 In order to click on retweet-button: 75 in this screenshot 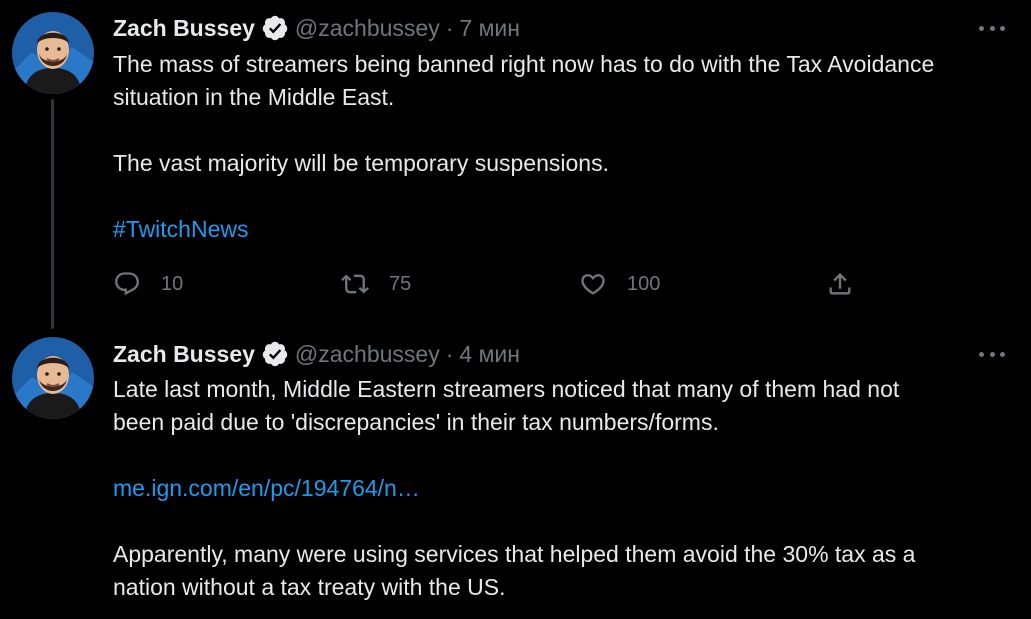, I will do `click(376, 284)`.